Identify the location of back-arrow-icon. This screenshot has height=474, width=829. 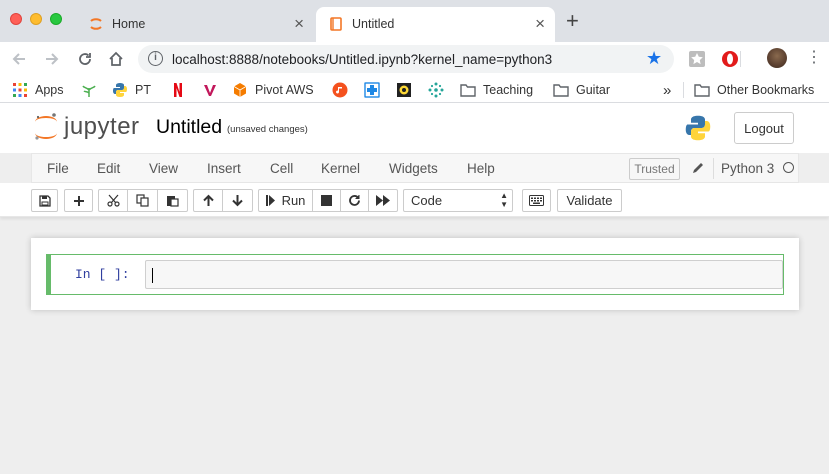
(19, 59).